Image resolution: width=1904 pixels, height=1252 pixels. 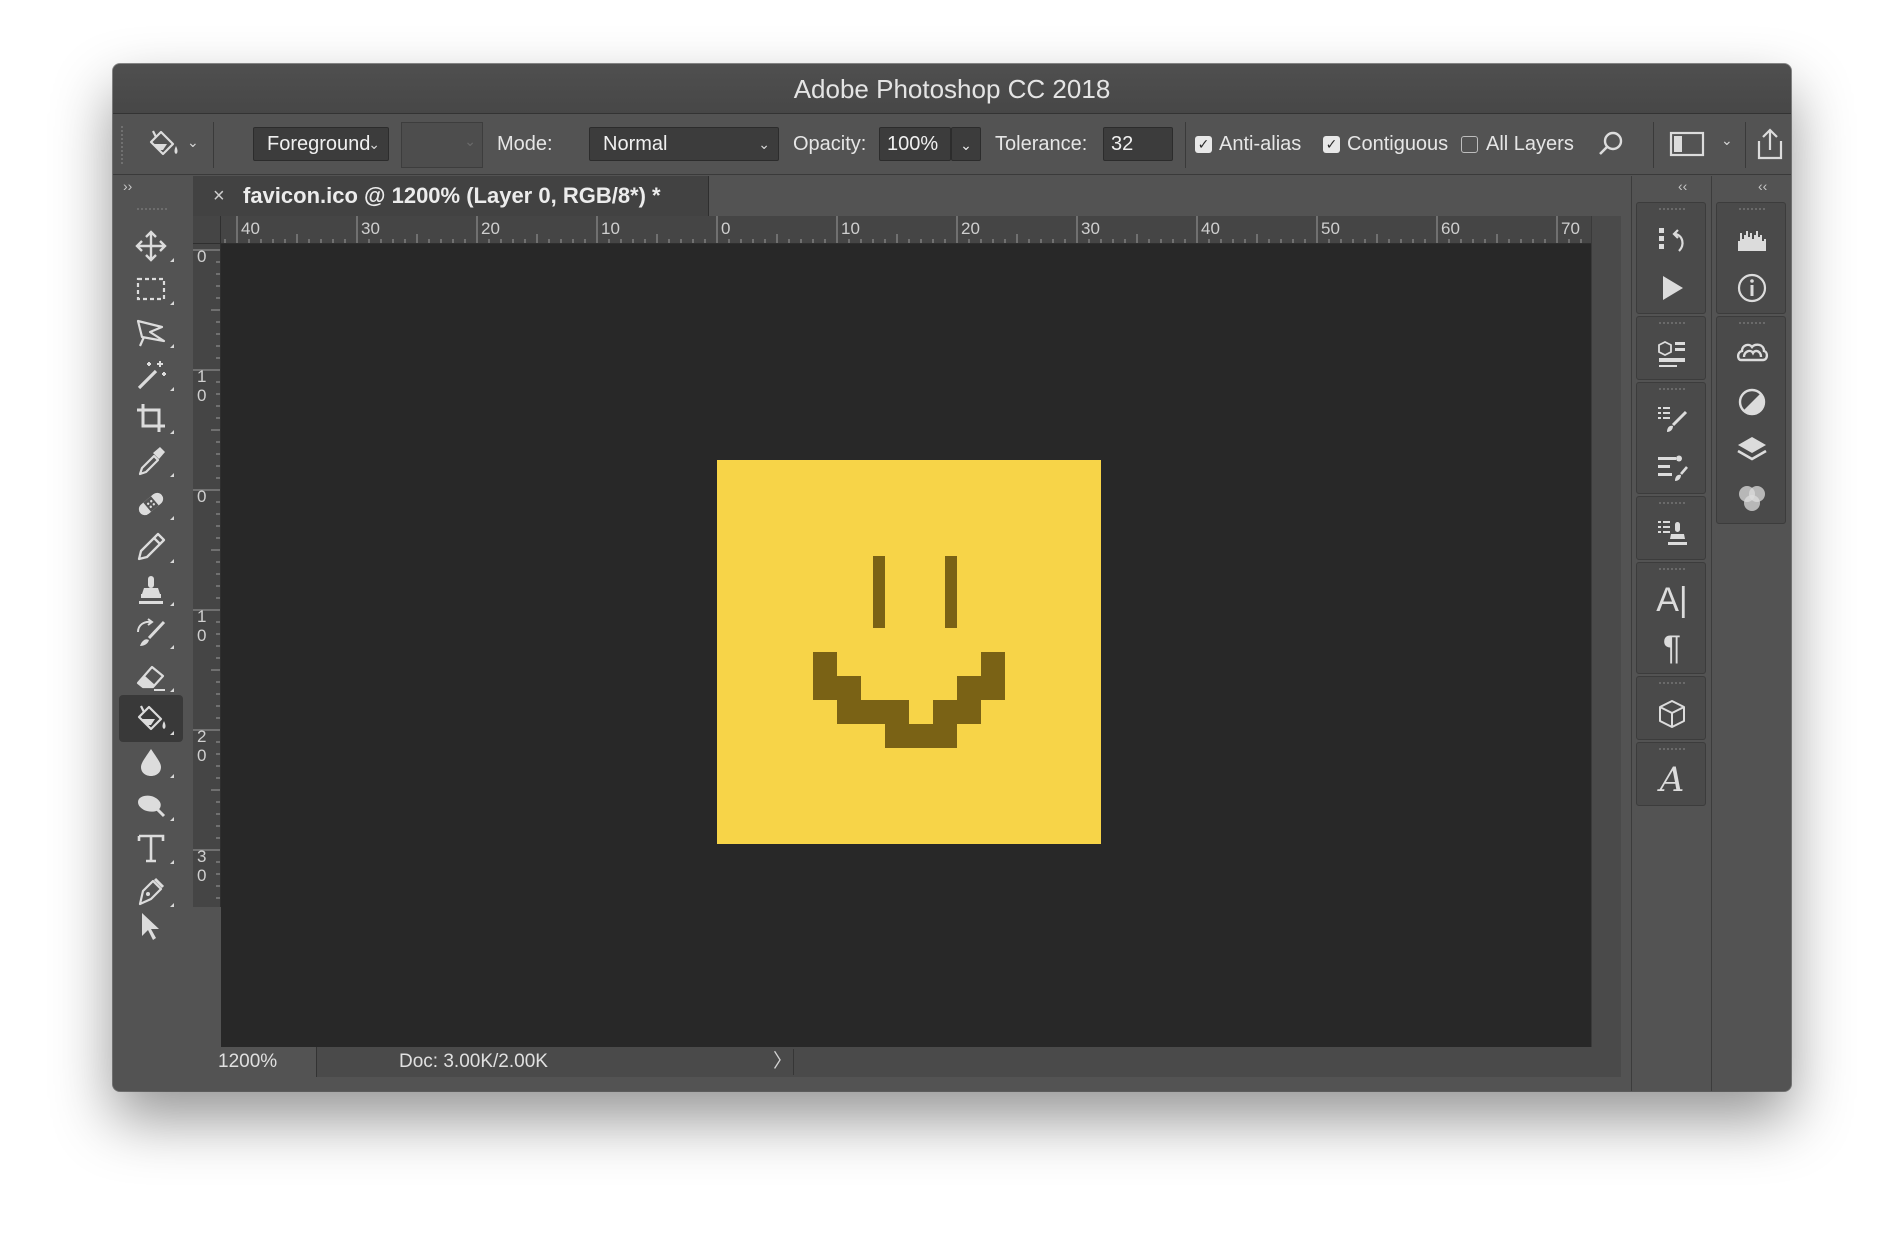 What do you see at coordinates (151, 546) in the screenshot?
I see `pencil-tool` at bounding box center [151, 546].